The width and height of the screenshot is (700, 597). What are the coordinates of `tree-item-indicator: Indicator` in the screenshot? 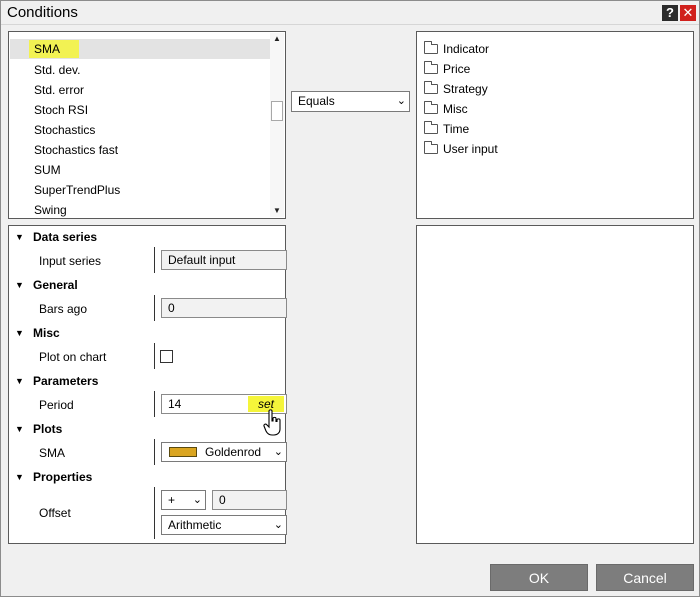 It's located at (456, 49).